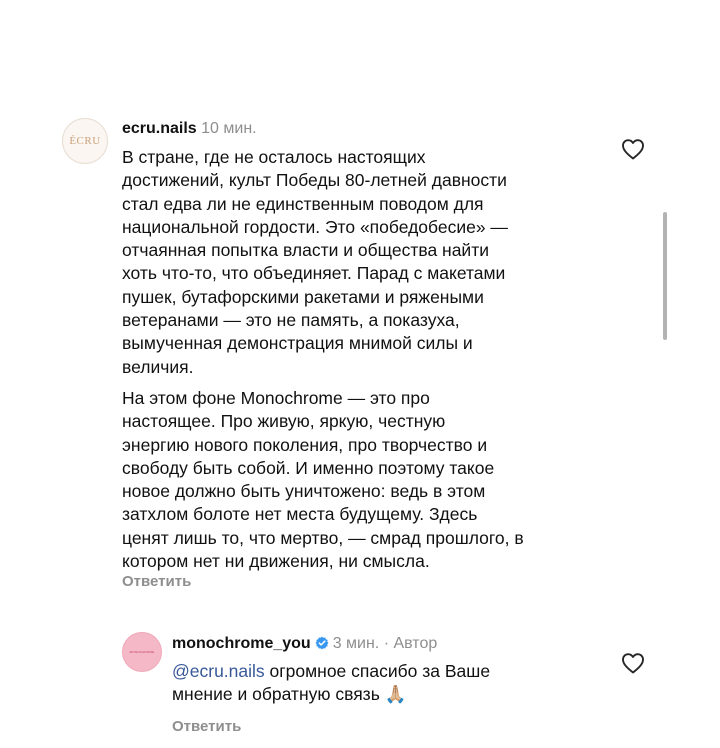  What do you see at coordinates (303, 296) in the screenshot?
I see `comment-line: пушек, бутафорскими ракетами и ряжеными` at bounding box center [303, 296].